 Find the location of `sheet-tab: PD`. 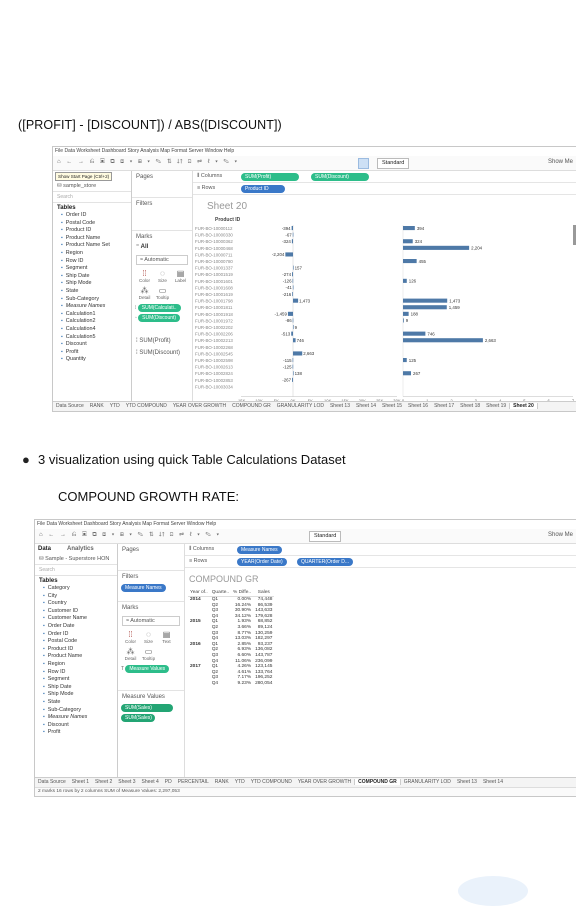

sheet-tab: PD is located at coordinates (168, 782).